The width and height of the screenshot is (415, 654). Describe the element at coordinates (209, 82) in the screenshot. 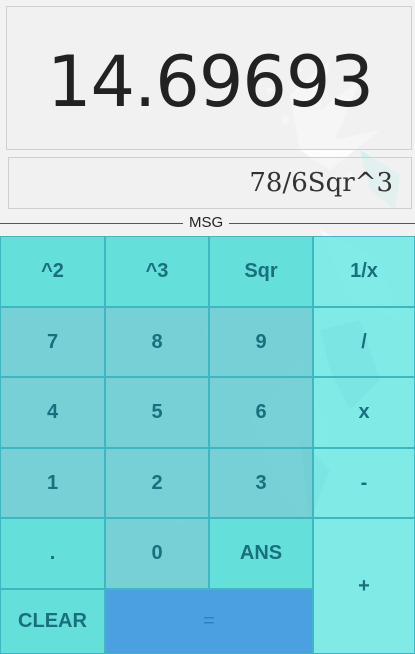

I see `result-value: 14.69693` at that location.